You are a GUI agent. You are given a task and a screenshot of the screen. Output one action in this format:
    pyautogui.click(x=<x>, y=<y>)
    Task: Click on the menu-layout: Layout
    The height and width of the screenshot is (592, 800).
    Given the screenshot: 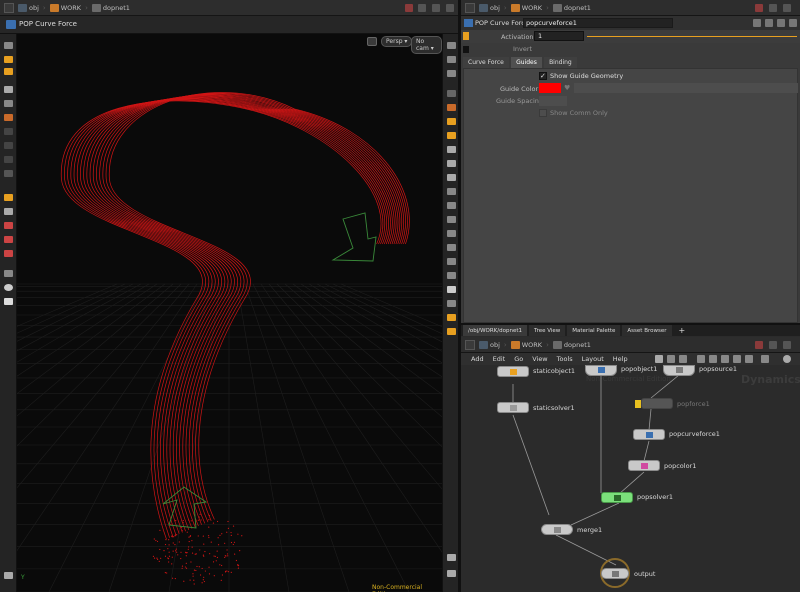 What is the action you would take?
    pyautogui.click(x=593, y=359)
    